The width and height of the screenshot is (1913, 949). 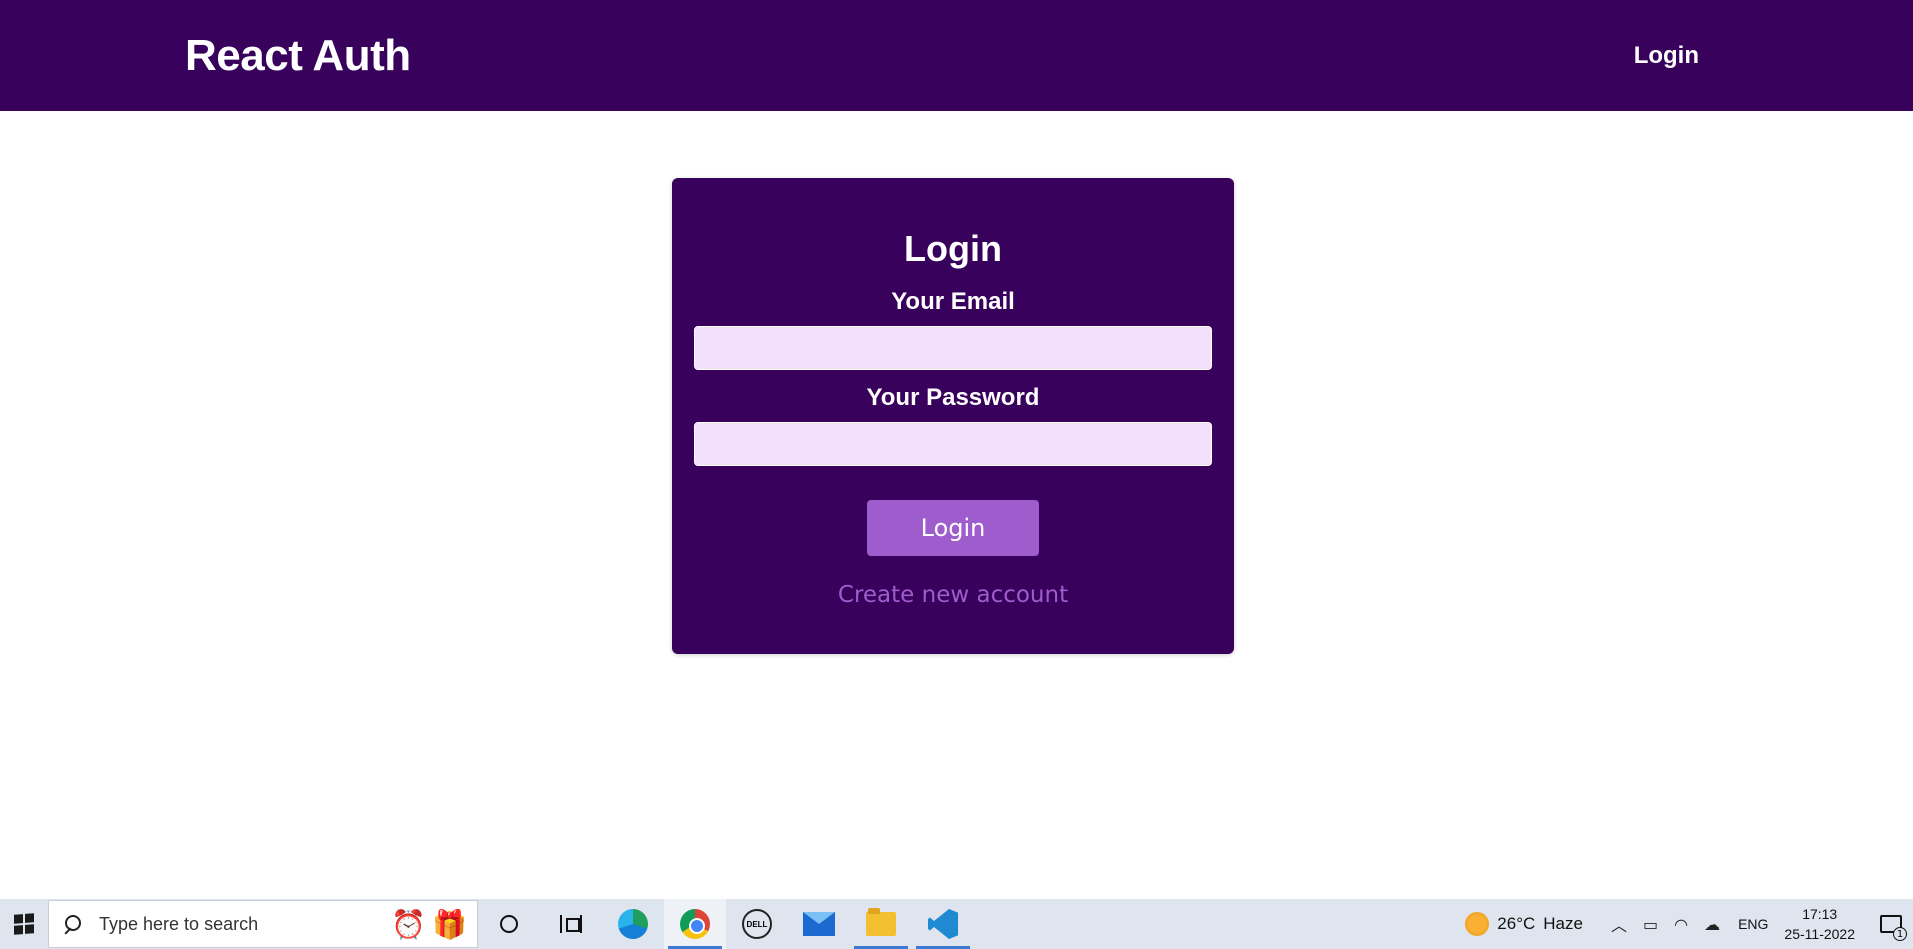 I want to click on search-icon, so click(x=72, y=924).